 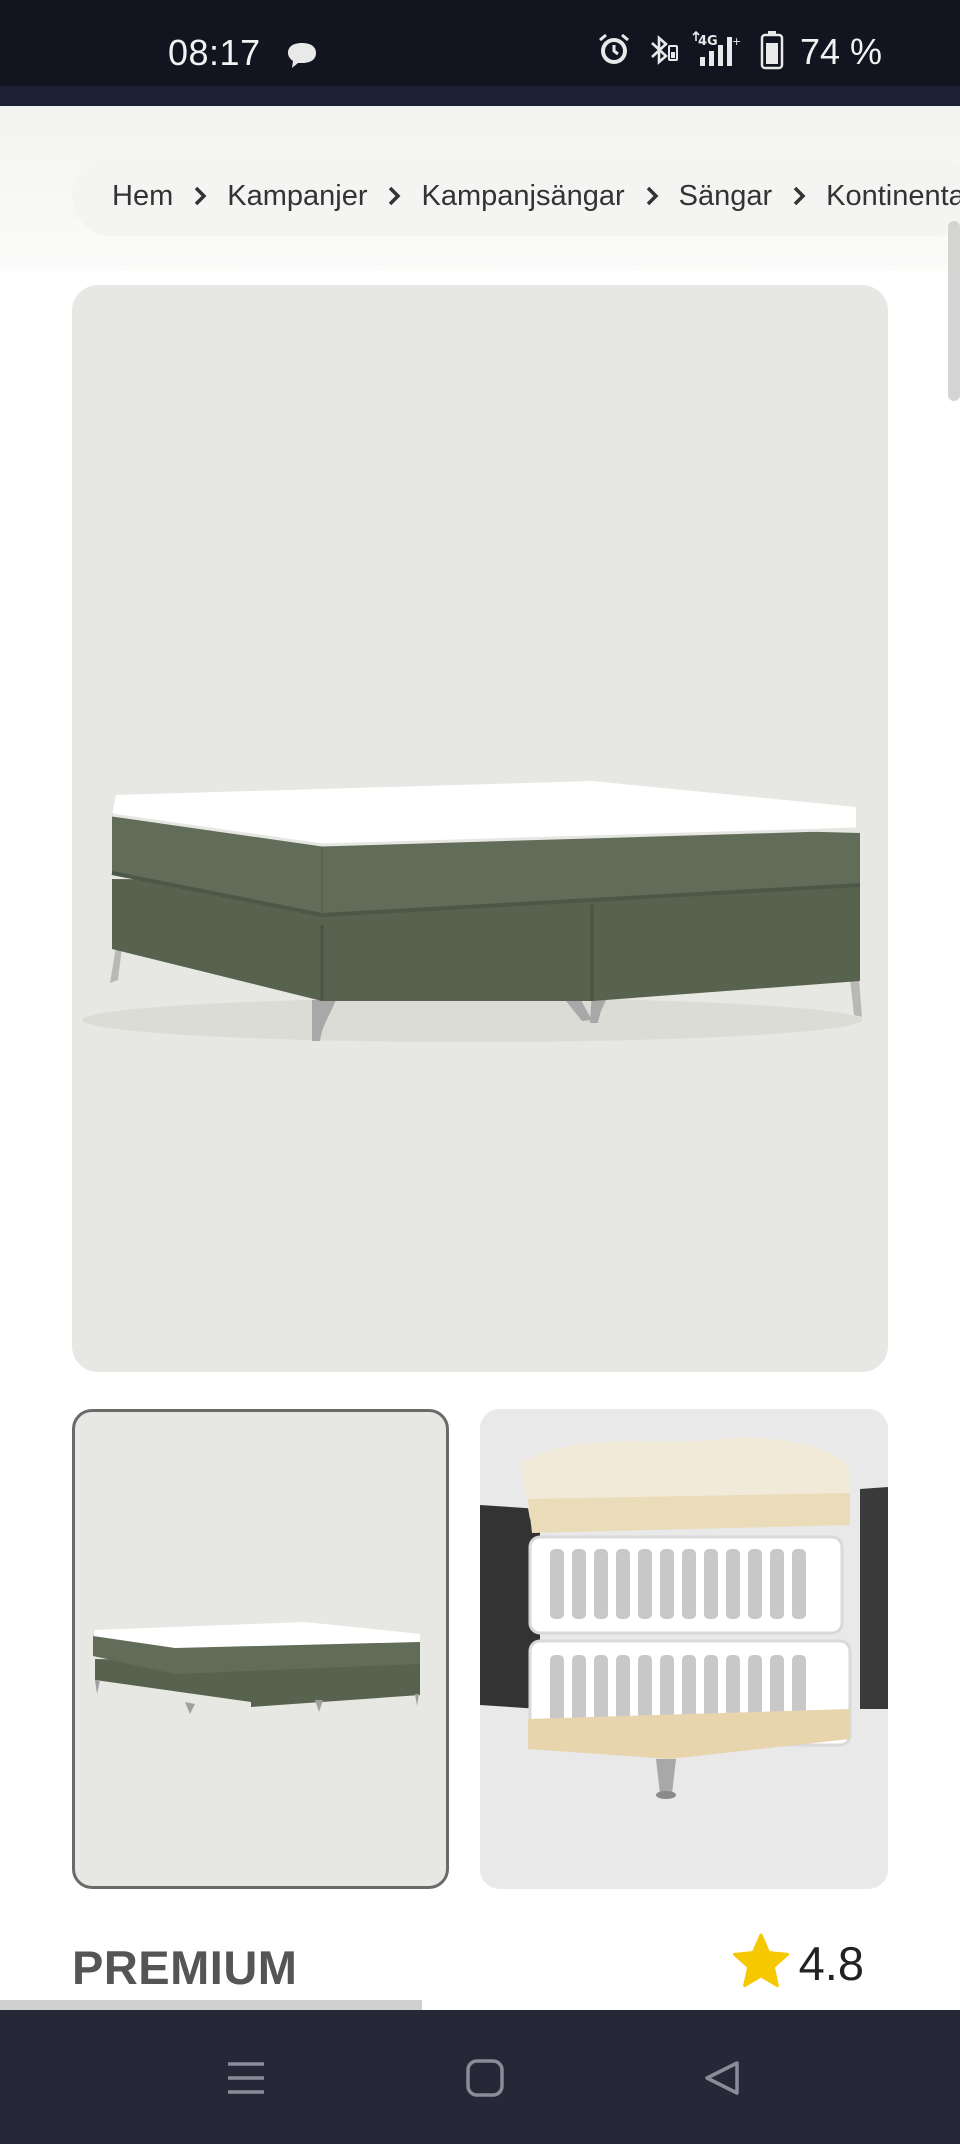 I want to click on system-navigation-bar, so click(x=480, y=2077).